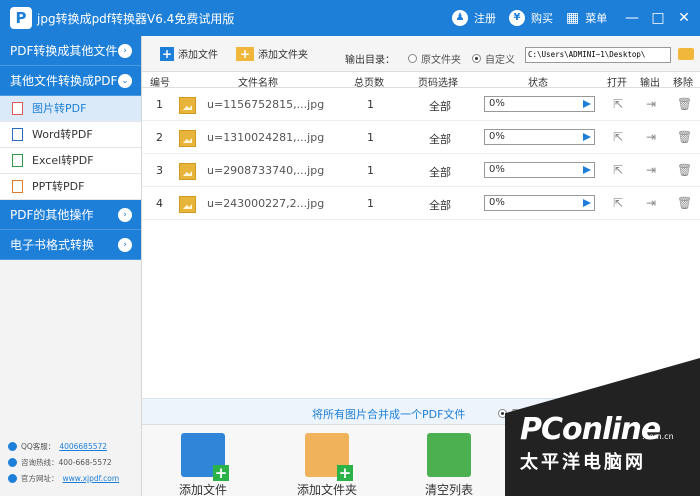 This screenshot has height=498, width=700. What do you see at coordinates (449, 455) in the screenshot?
I see `broom-icon` at bounding box center [449, 455].